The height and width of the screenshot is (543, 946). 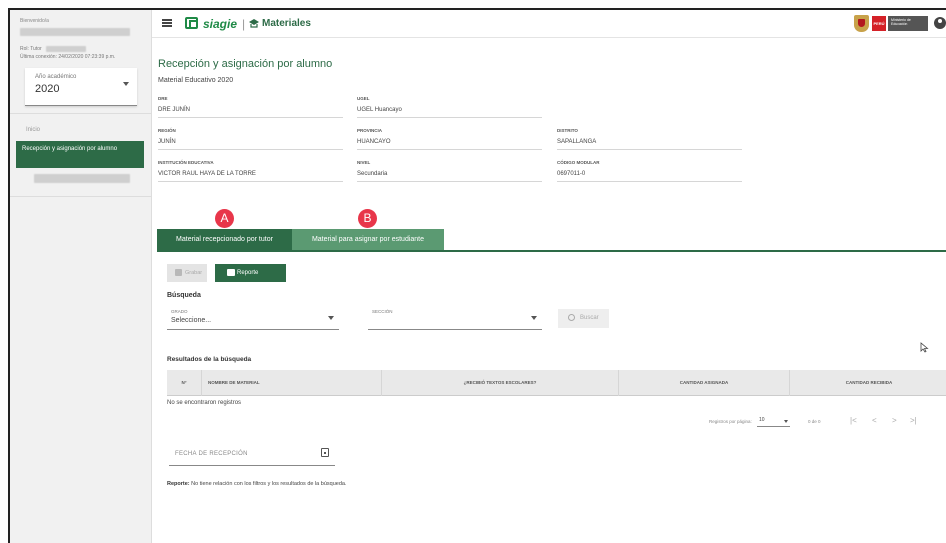 What do you see at coordinates (861, 23) in the screenshot?
I see `coat-of-arms-icon` at bounding box center [861, 23].